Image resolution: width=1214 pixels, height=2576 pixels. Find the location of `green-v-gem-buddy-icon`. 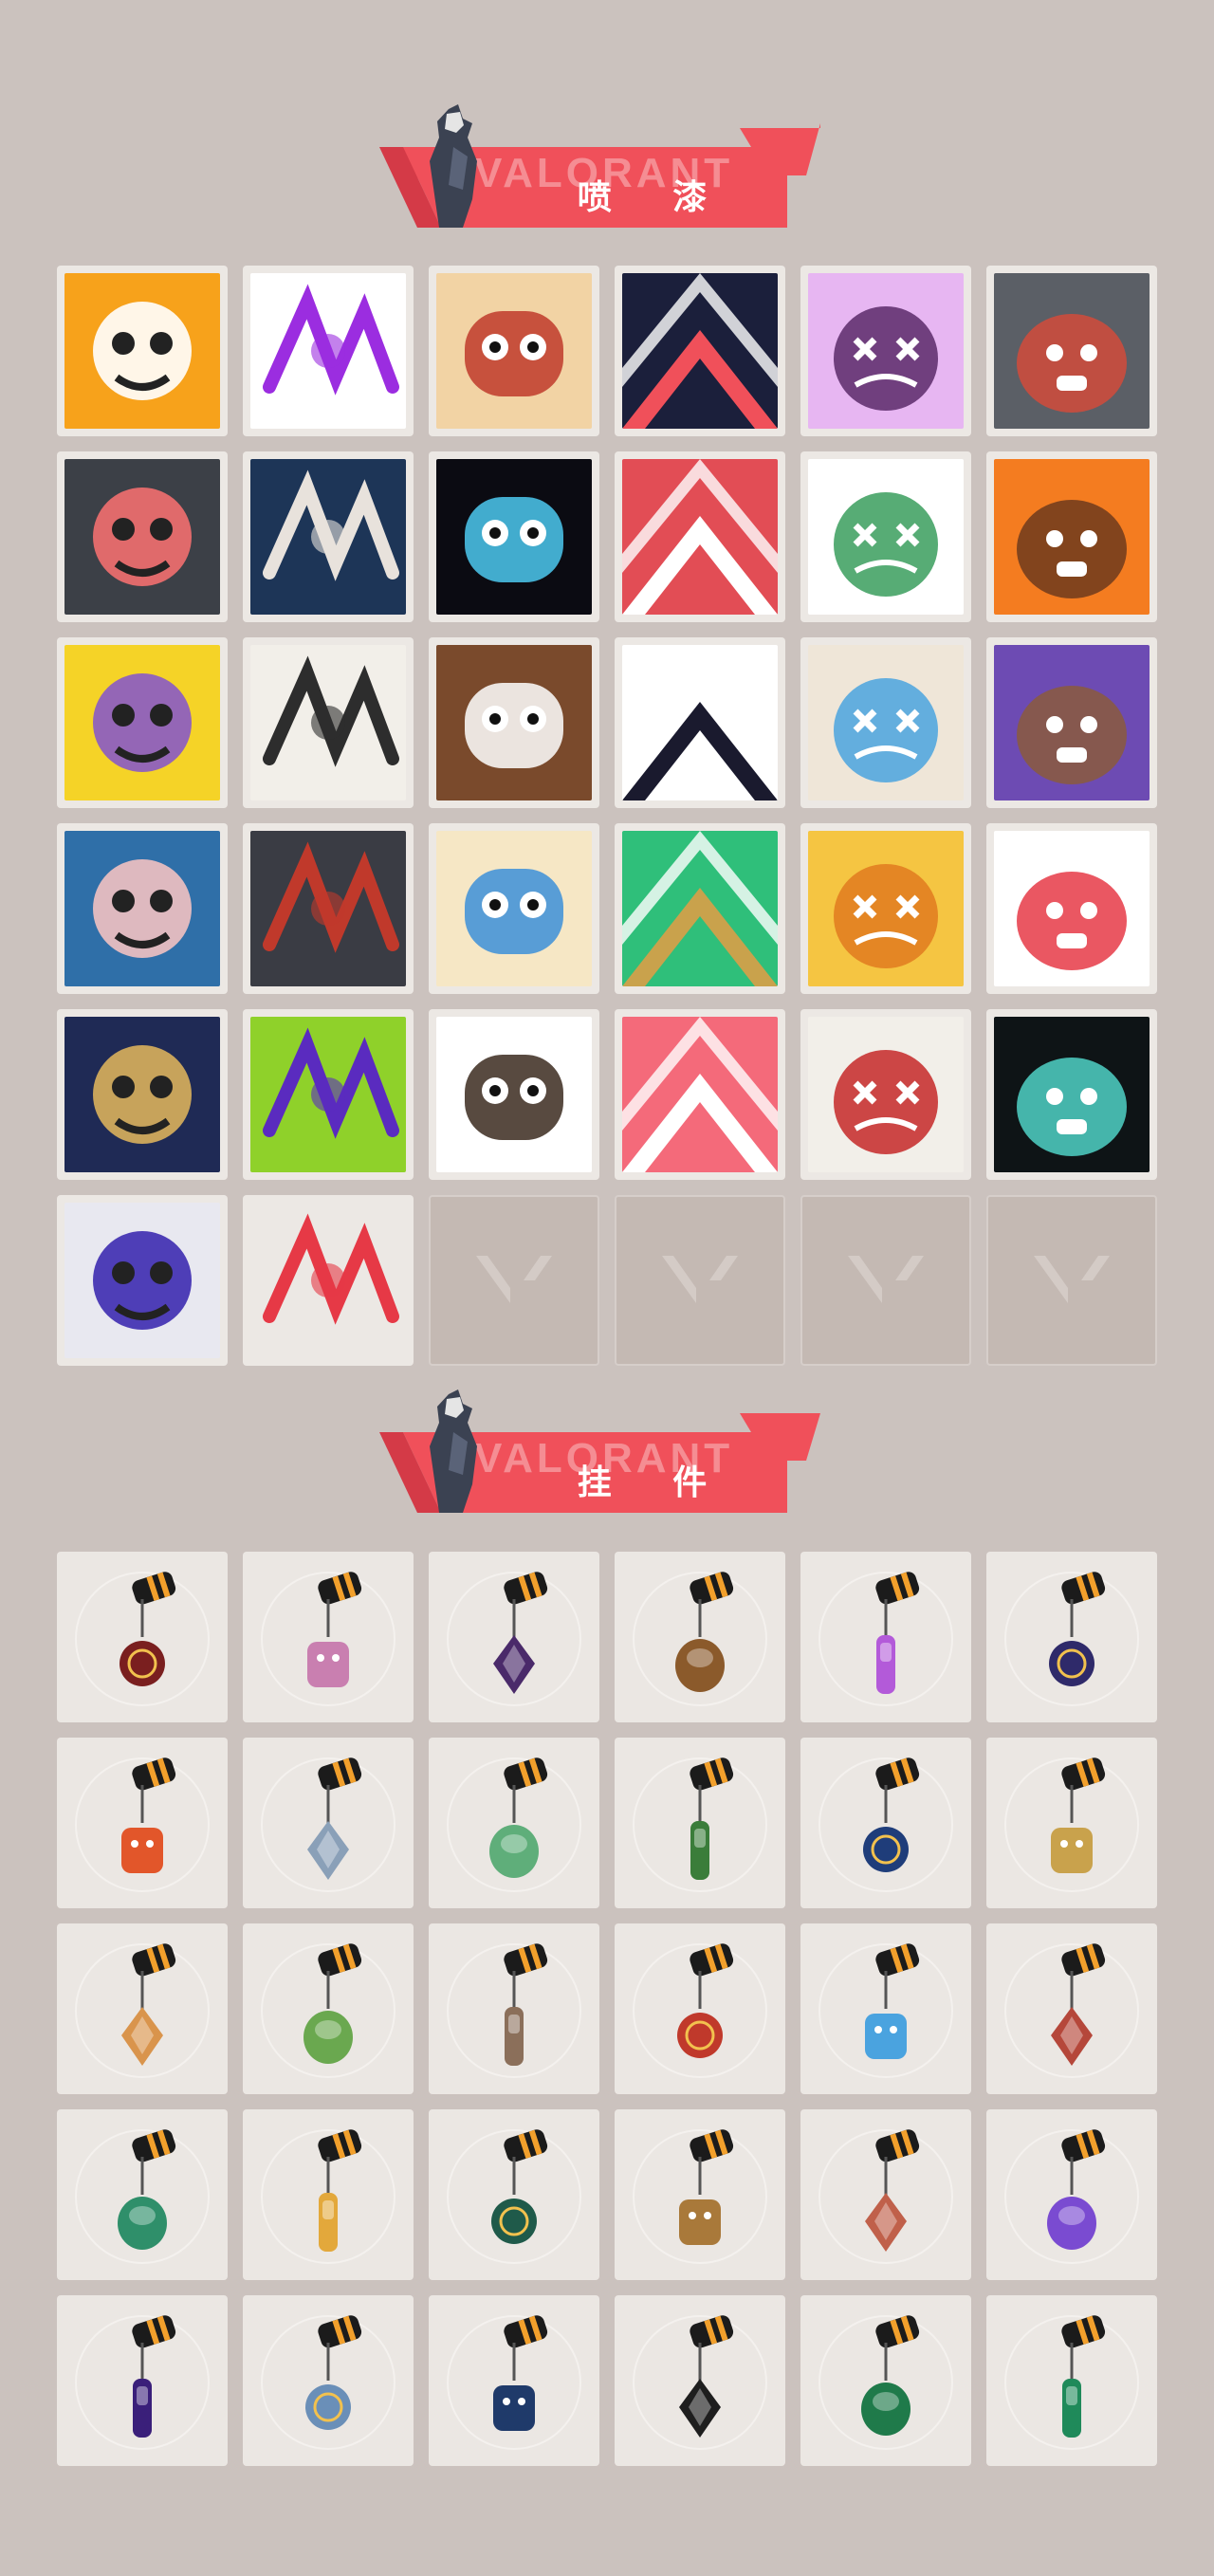

green-v-gem-buddy-icon is located at coordinates (886, 2382).